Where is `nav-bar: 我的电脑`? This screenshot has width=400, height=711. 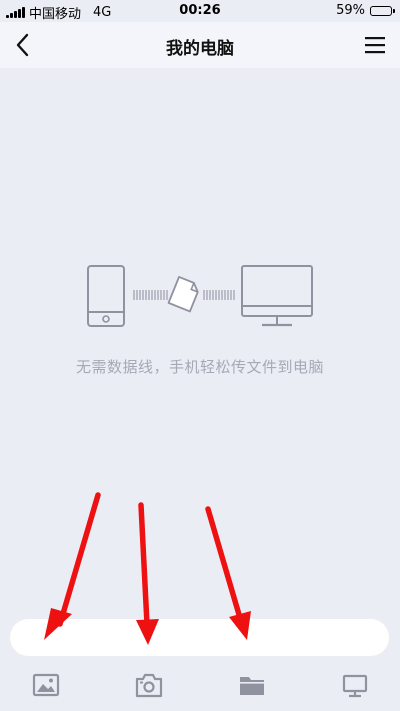
nav-bar: 我的电脑 is located at coordinates (200, 45).